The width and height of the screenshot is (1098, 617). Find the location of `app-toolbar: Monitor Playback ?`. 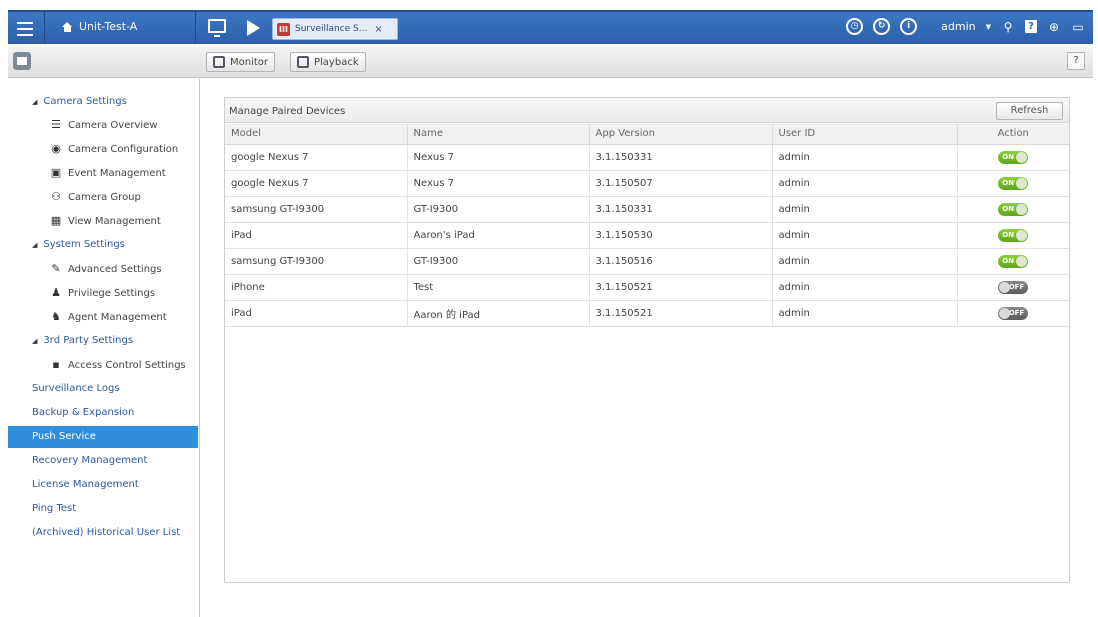

app-toolbar: Monitor Playback ? is located at coordinates (550, 62).